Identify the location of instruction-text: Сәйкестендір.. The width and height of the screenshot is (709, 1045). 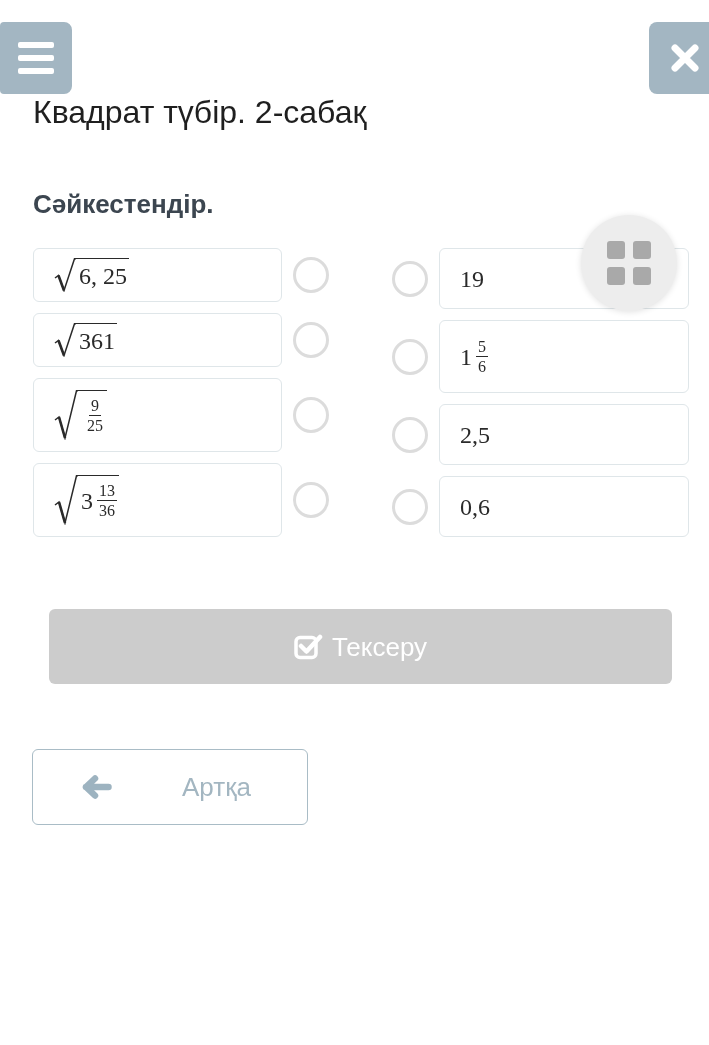
(123, 204).